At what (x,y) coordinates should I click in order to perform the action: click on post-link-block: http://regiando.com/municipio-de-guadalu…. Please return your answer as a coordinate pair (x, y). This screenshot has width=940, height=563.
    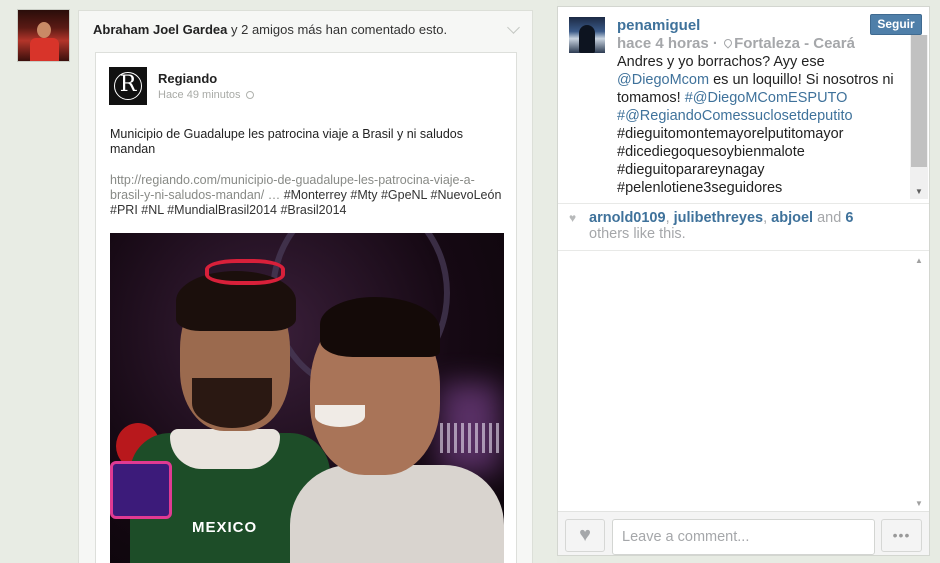
    Looking at the image, I should click on (309, 195).